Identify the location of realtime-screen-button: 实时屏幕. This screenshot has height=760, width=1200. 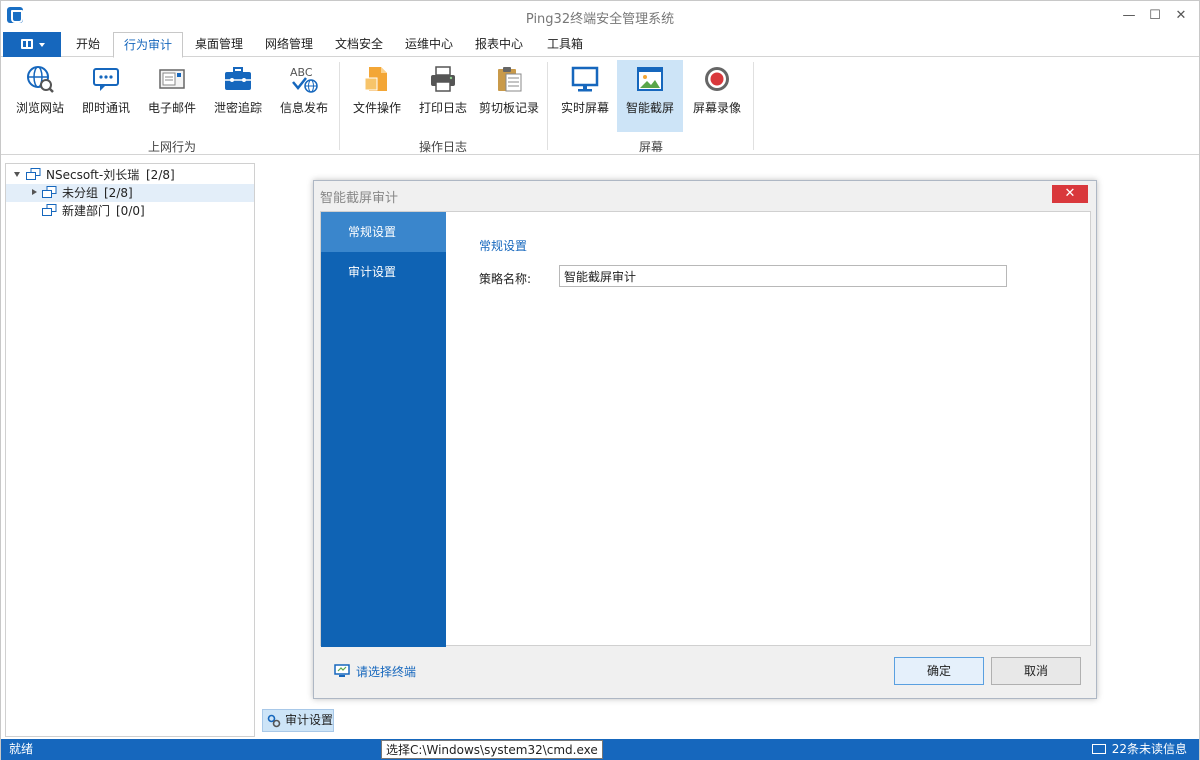
(585, 96).